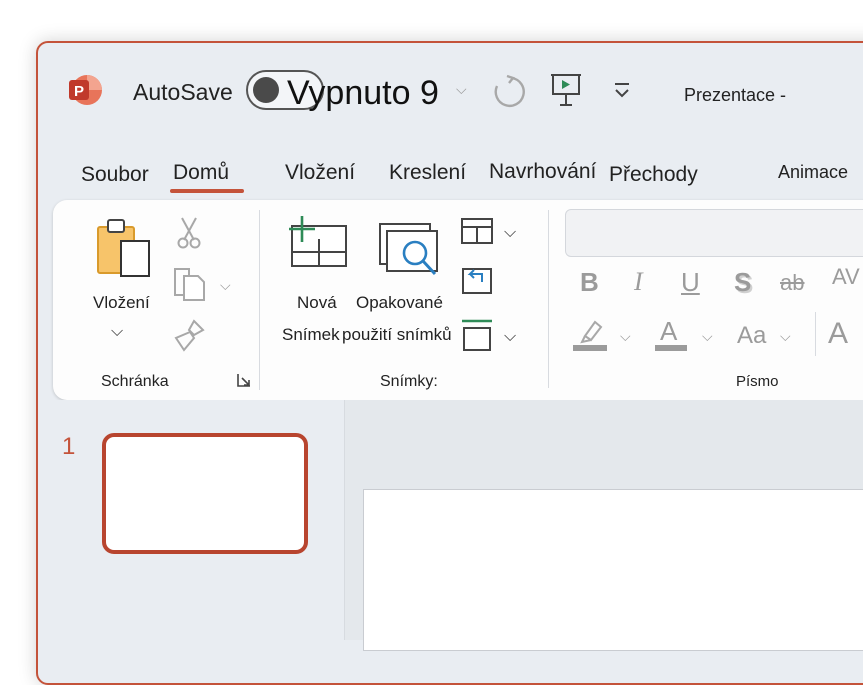 This screenshot has width=863, height=685. Describe the element at coordinates (590, 335) in the screenshot. I see `highlight-icon` at that location.